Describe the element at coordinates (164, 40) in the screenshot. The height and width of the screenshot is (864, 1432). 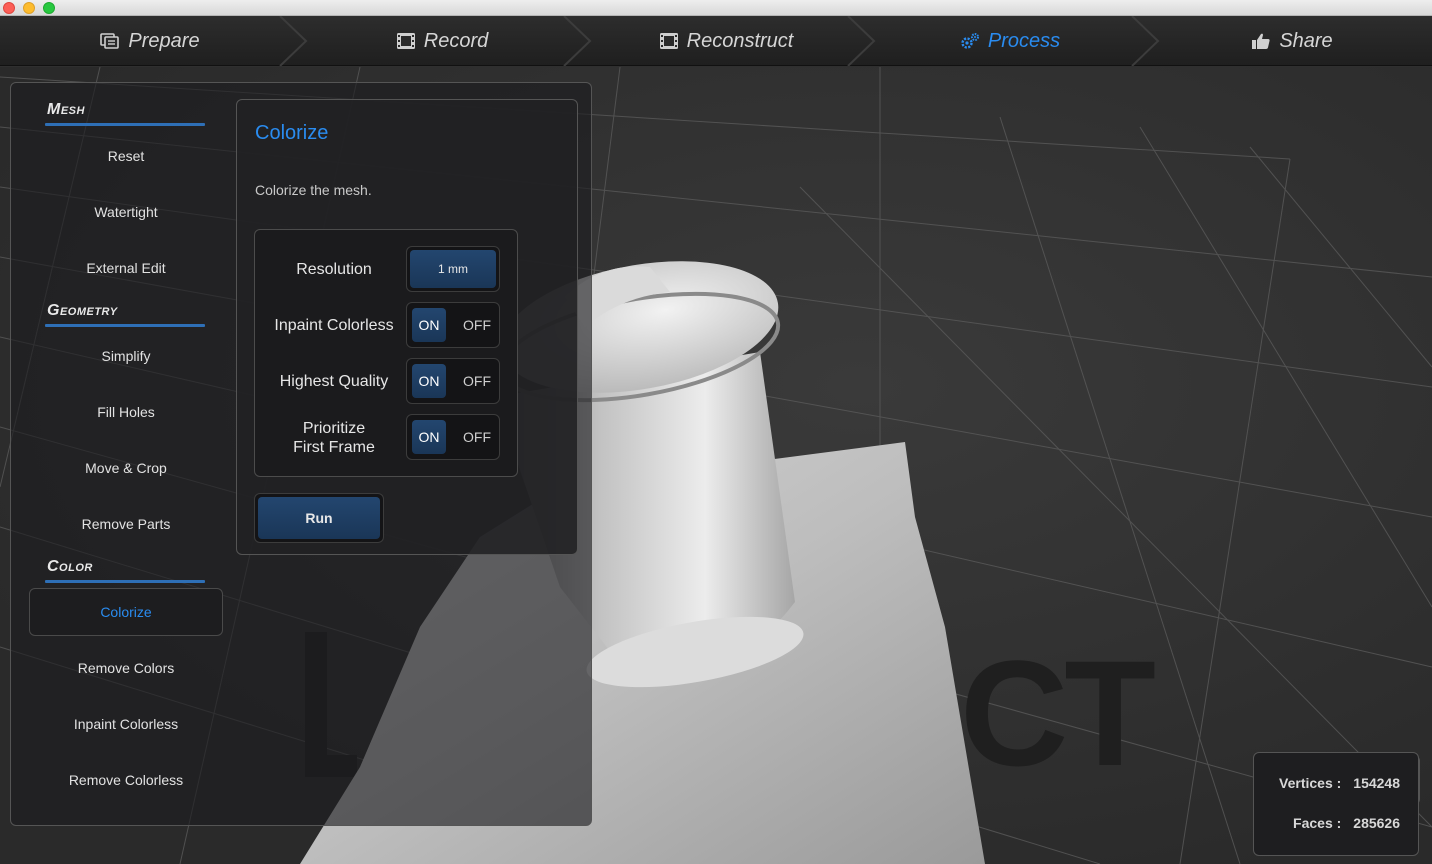
I see `tab-prepare-label: Prepare` at that location.